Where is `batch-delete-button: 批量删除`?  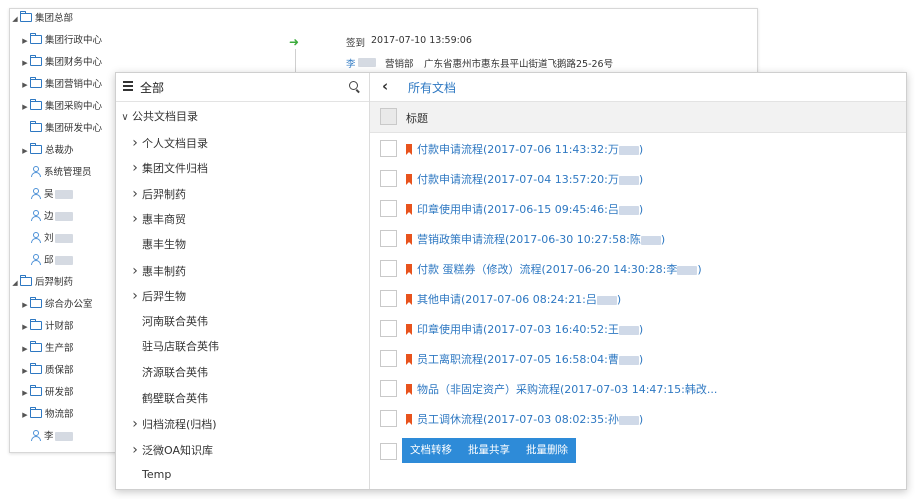 batch-delete-button: 批量删除 is located at coordinates (547, 450).